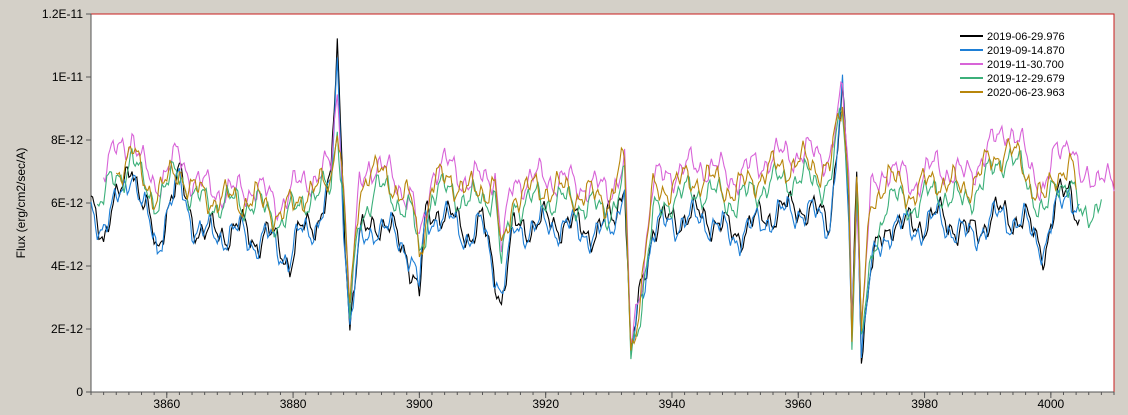 Image resolution: width=1128 pixels, height=415 pixels. Describe the element at coordinates (924, 404) in the screenshot. I see `x-tick-label: 3980` at that location.